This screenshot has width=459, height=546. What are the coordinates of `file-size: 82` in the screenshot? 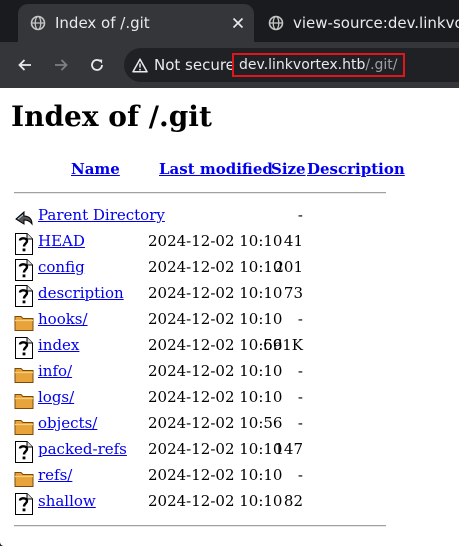 It's located at (293, 501).